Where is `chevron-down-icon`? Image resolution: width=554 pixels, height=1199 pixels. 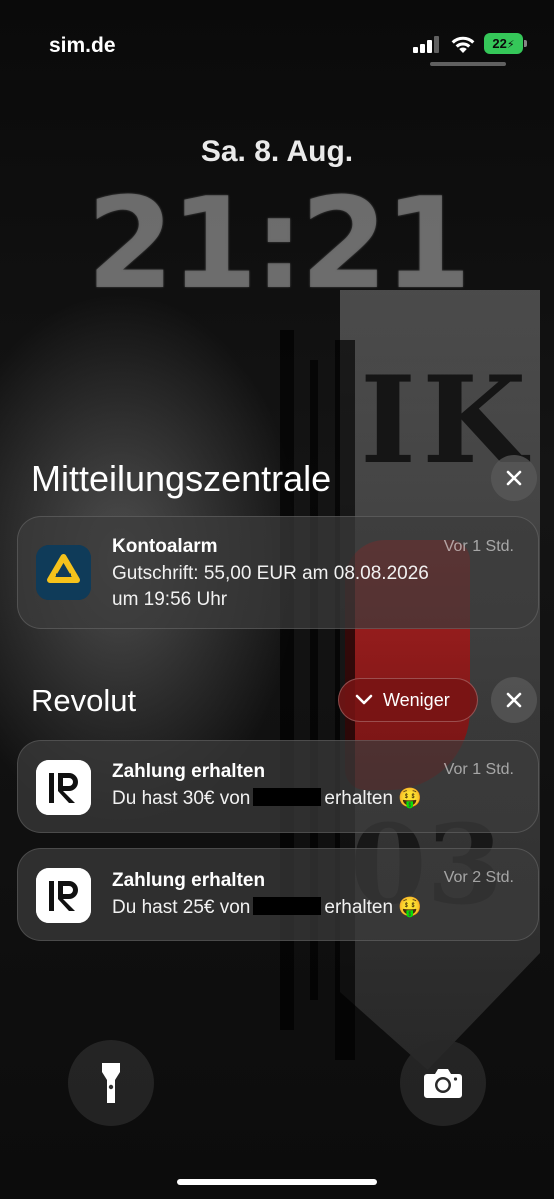
chevron-down-icon is located at coordinates (364, 699).